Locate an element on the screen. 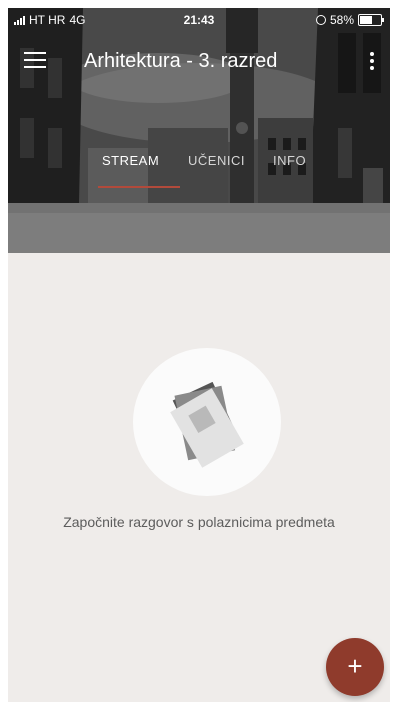 The height and width of the screenshot is (710, 398). status-bar-right: 58% is located at coordinates (349, 20).